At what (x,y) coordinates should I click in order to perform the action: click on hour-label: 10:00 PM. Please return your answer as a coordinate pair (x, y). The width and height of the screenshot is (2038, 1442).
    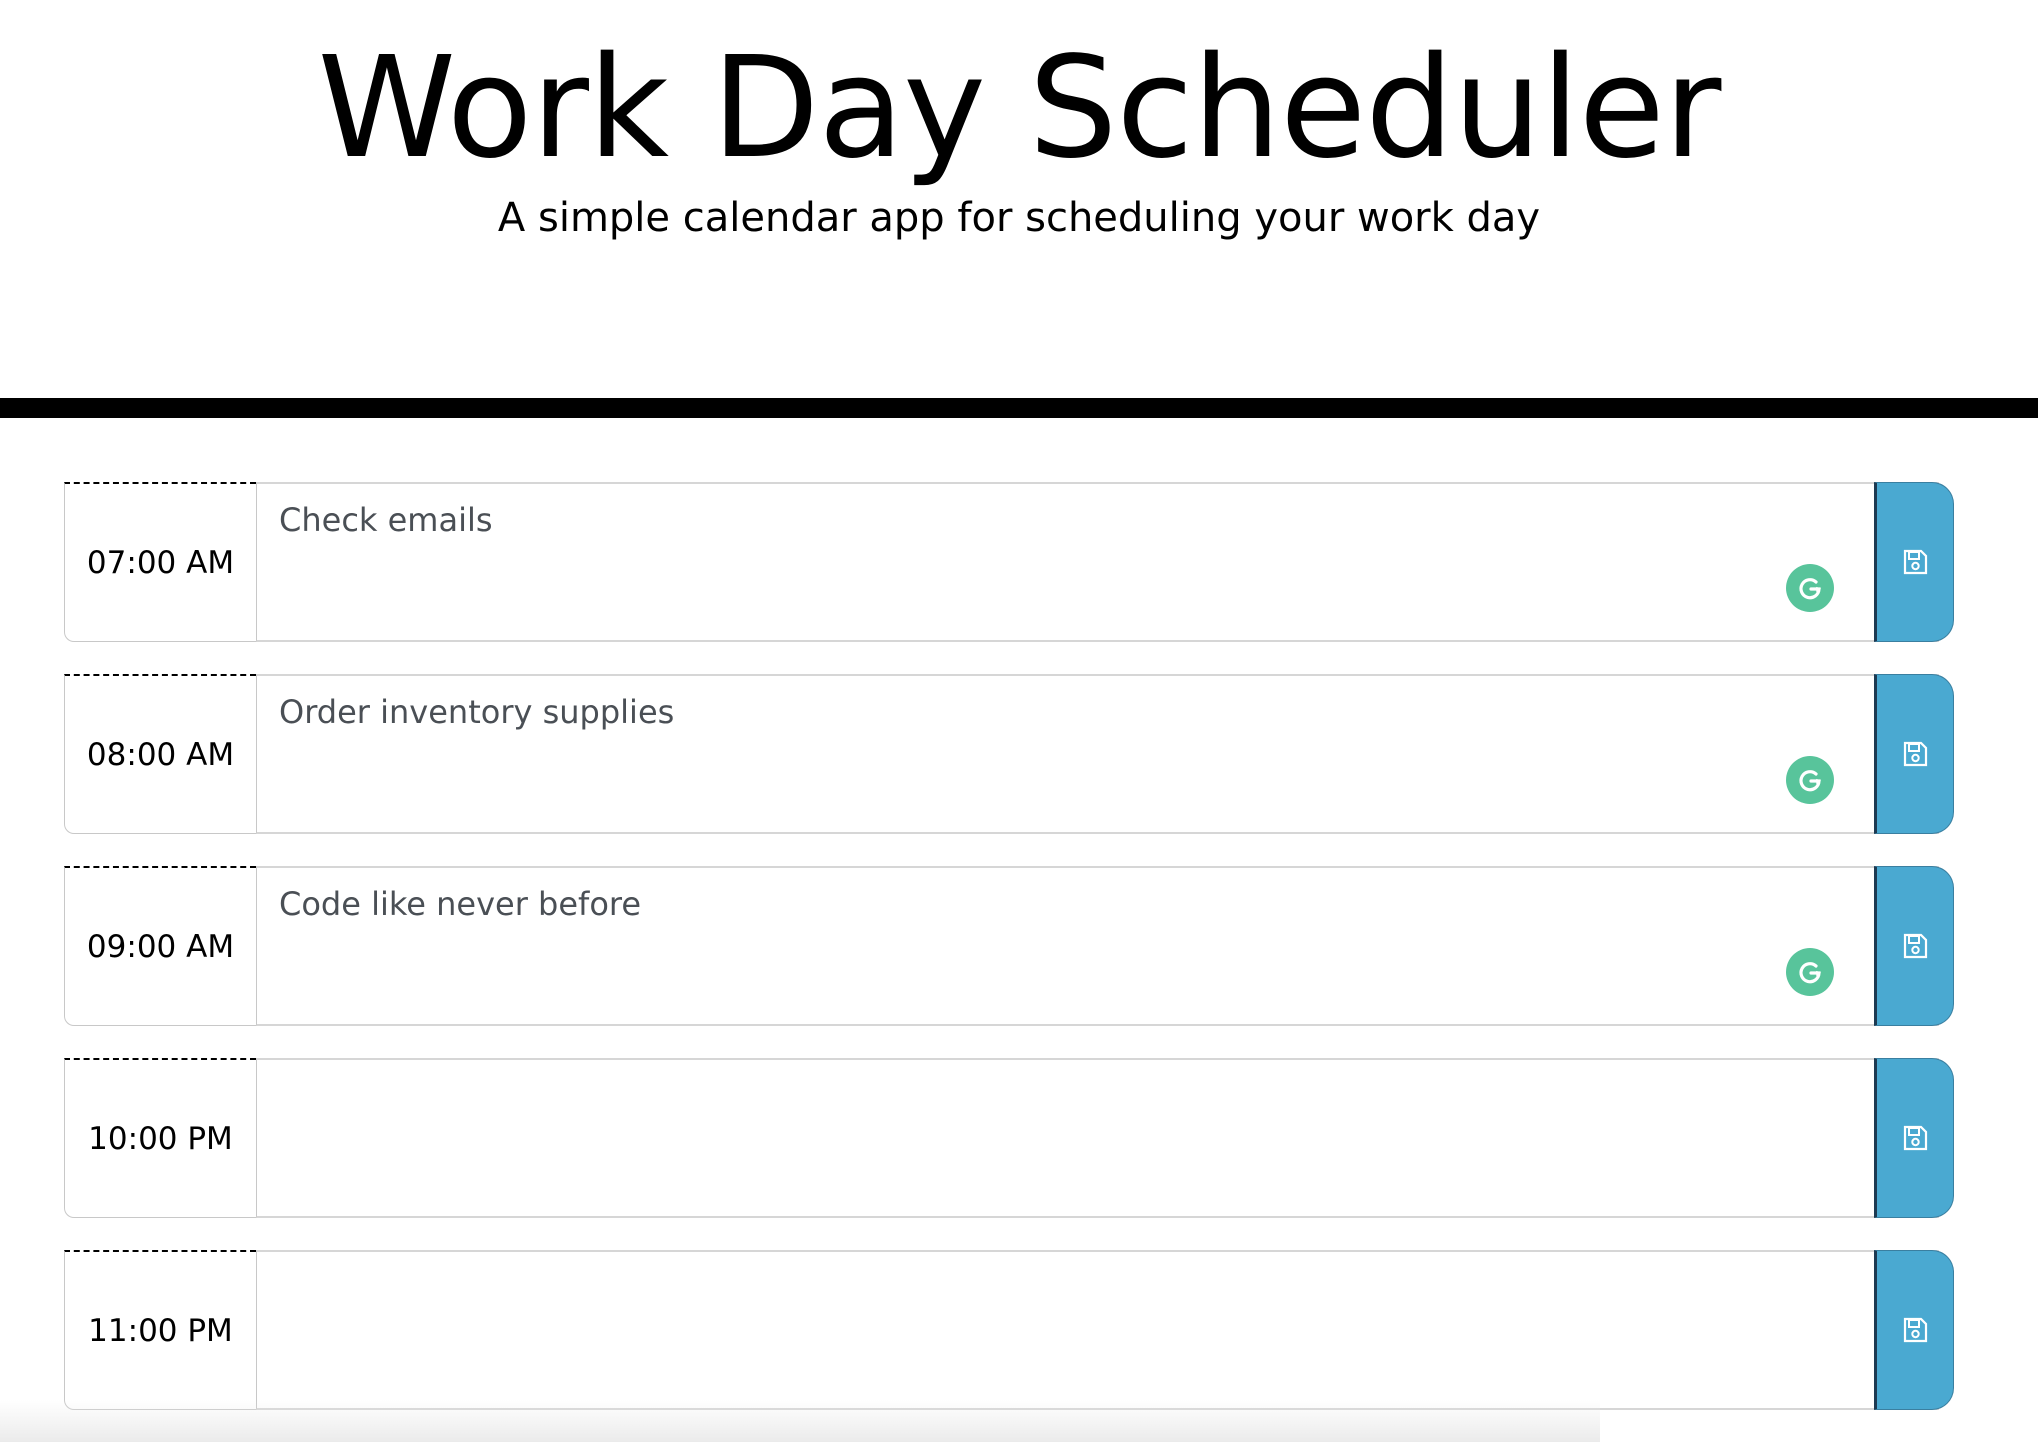
    Looking at the image, I should click on (160, 1138).